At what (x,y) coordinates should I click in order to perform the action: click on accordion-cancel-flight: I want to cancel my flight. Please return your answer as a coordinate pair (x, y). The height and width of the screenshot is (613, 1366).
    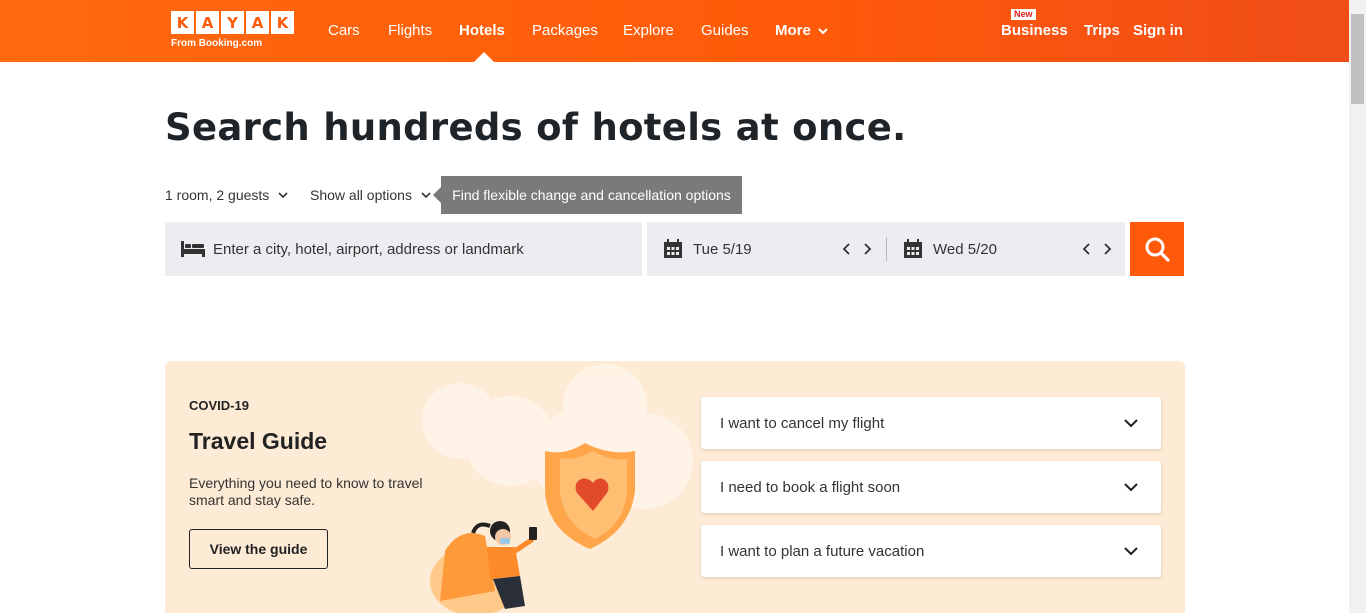
    Looking at the image, I should click on (931, 423).